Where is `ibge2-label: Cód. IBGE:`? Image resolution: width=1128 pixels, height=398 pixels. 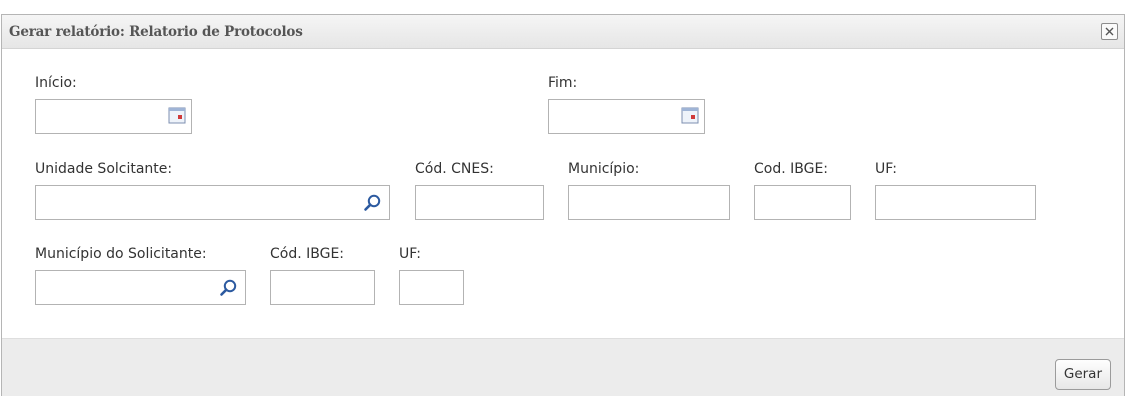
ibge2-label: Cód. IBGE: is located at coordinates (307, 254).